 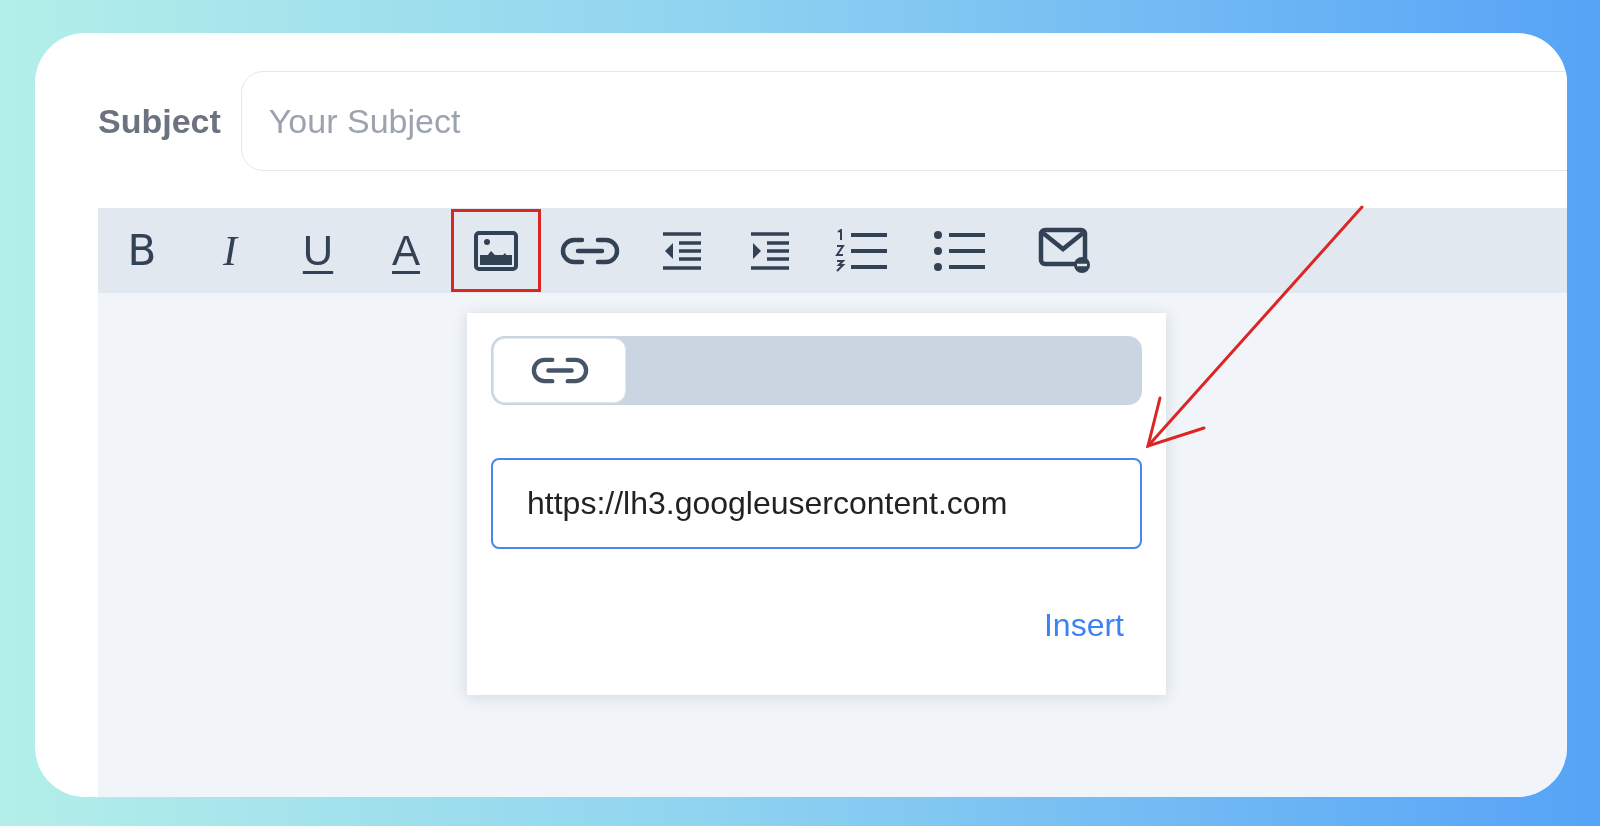 What do you see at coordinates (318, 250) in the screenshot?
I see `underline-button: U` at bounding box center [318, 250].